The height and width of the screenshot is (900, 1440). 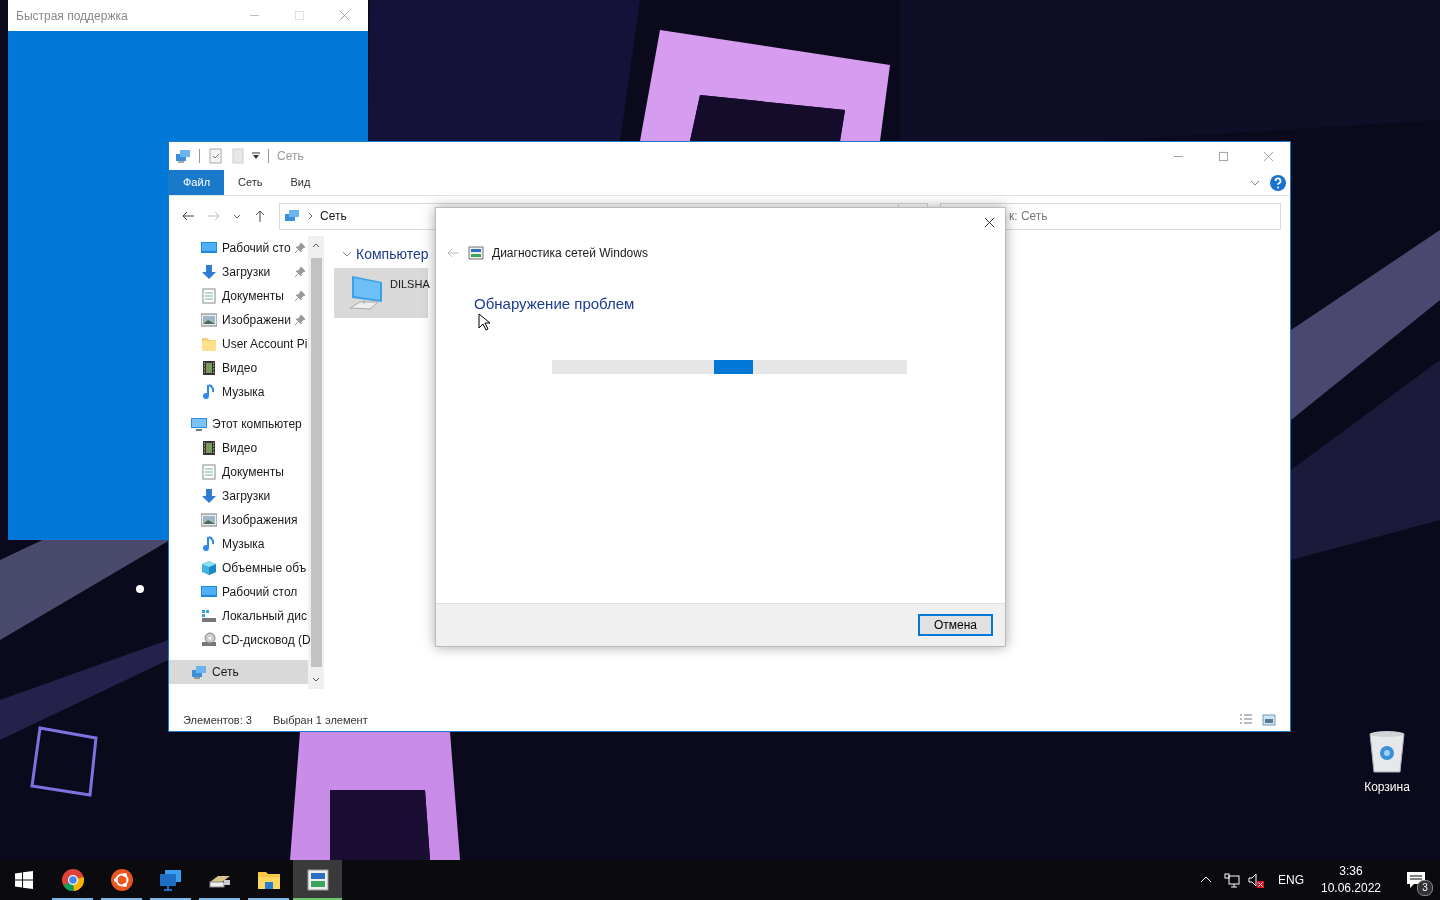 I want to click on notification-count: 3, so click(x=1425, y=888).